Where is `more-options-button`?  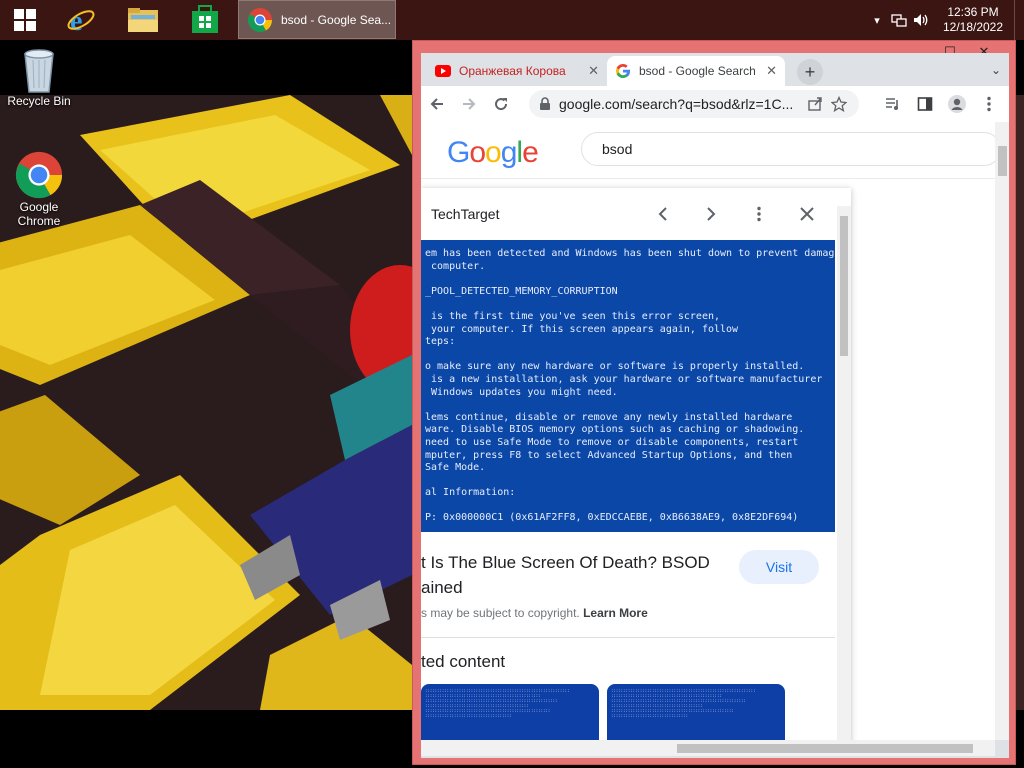
more-options-button is located at coordinates (759, 214).